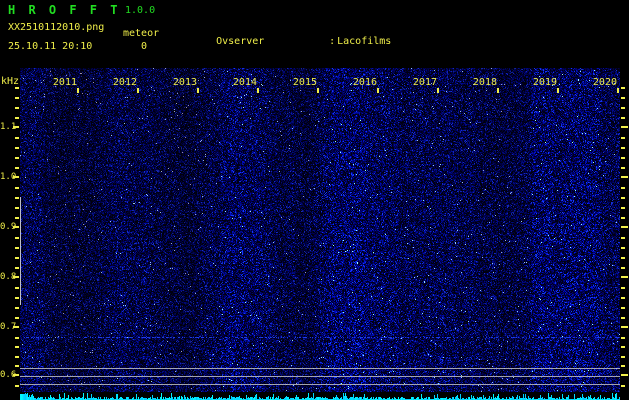 The height and width of the screenshot is (400, 629). I want to click on info-value: Lacofilms, so click(364, 41).